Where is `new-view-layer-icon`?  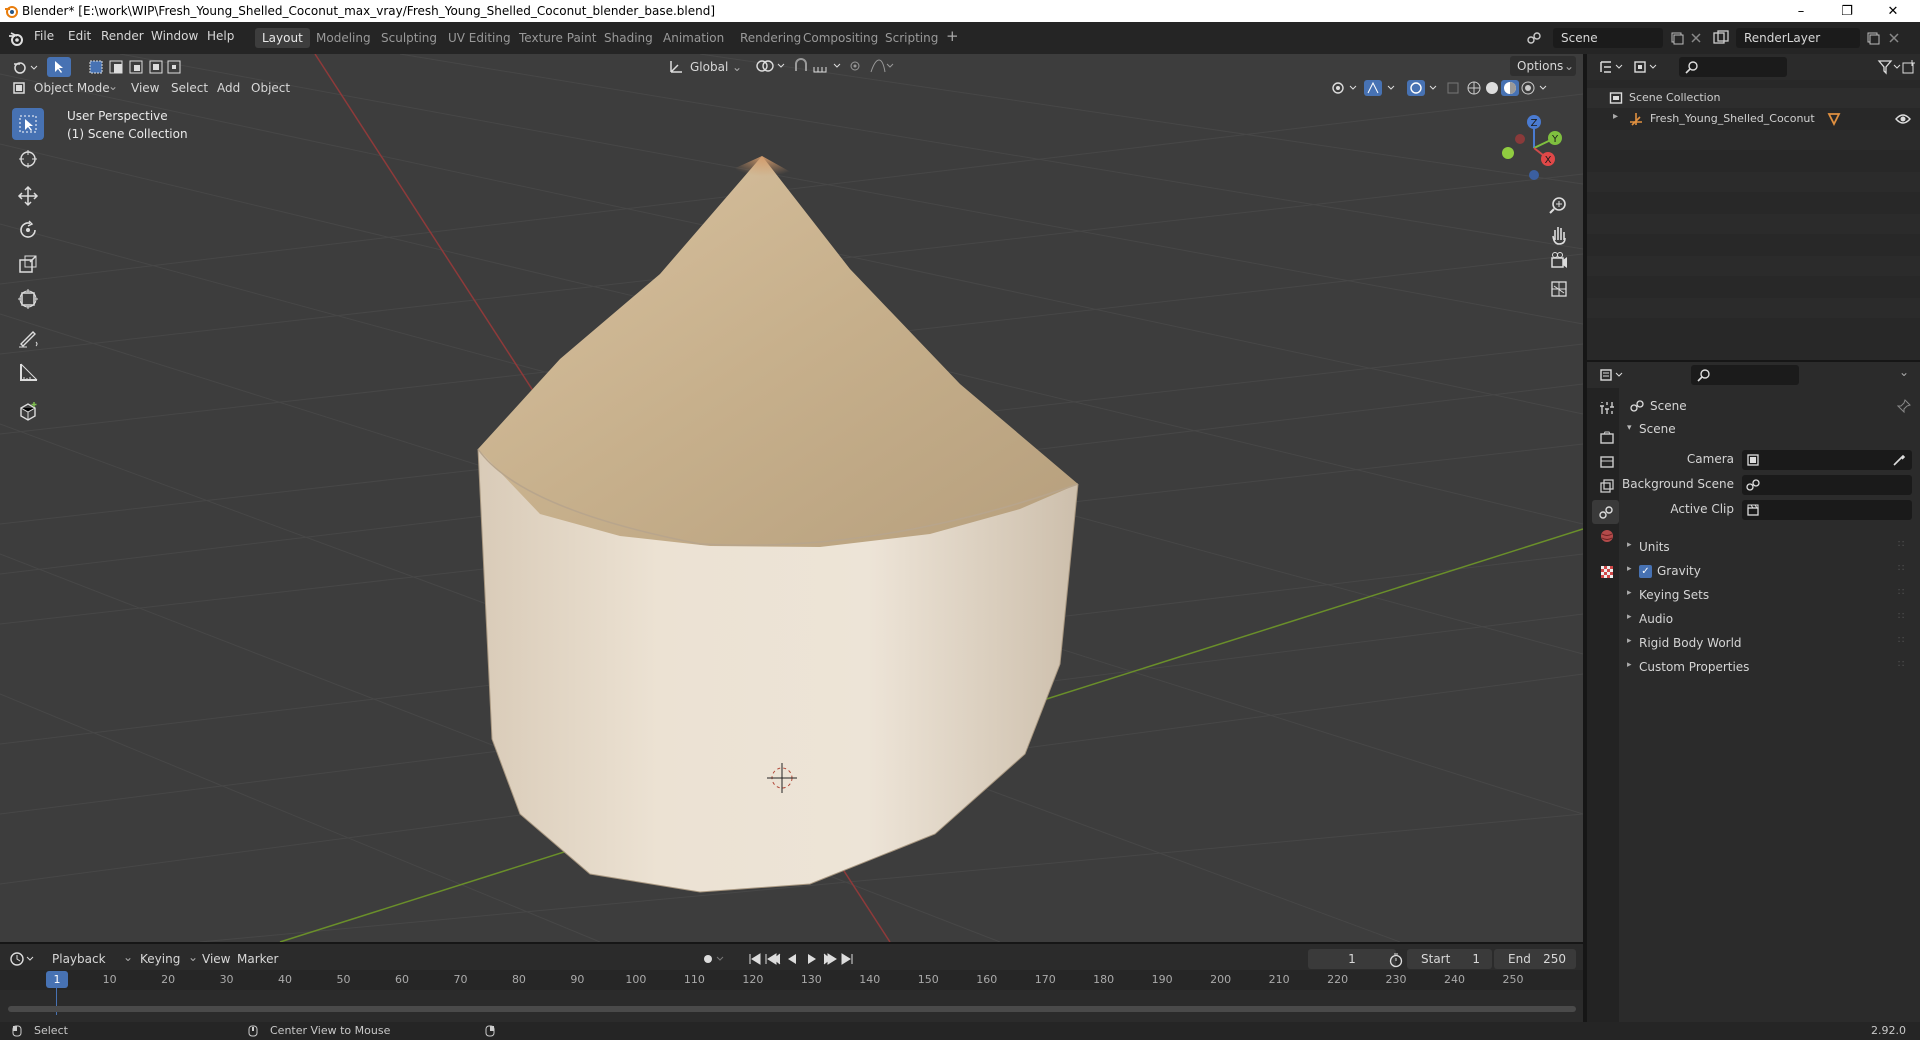
new-view-layer-icon is located at coordinates (1873, 38).